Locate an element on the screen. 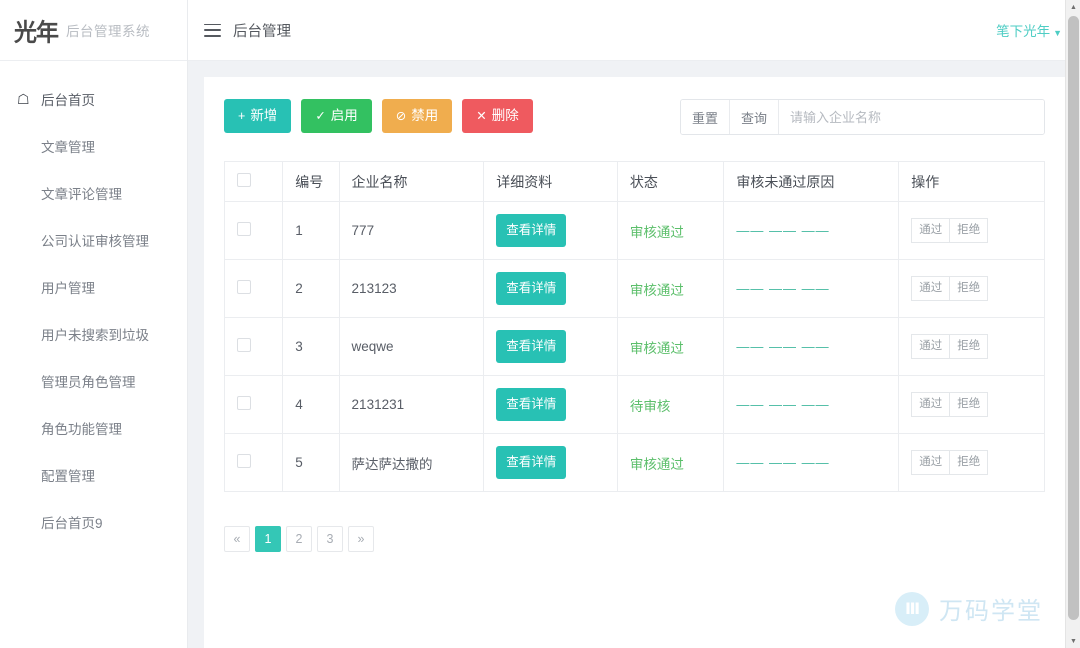 The image size is (1080, 648). header-select-all is located at coordinates (253, 181).